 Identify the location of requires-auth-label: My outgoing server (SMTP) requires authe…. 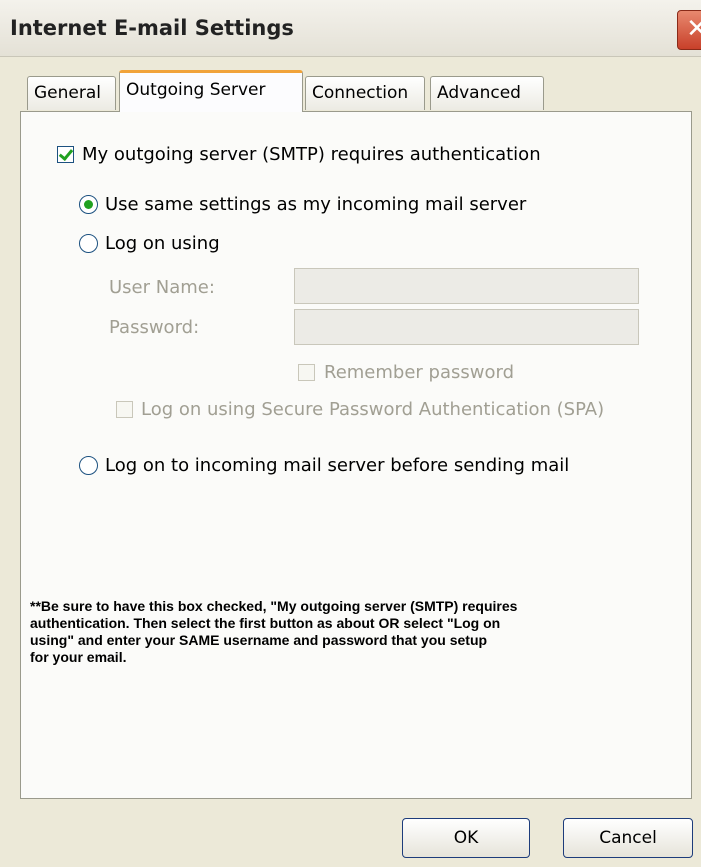
(311, 154).